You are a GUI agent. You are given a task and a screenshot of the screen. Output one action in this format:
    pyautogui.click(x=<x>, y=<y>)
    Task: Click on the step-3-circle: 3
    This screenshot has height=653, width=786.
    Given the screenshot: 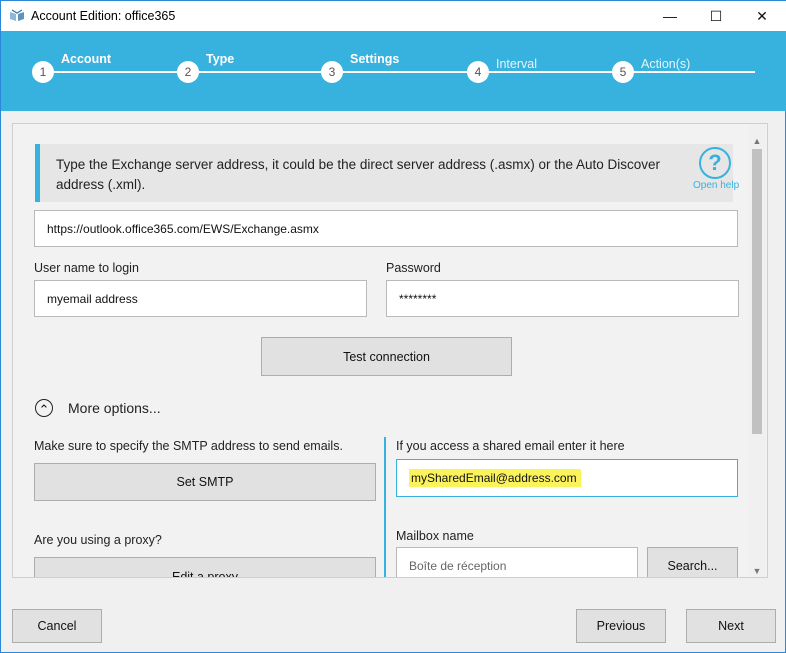 What is the action you would take?
    pyautogui.click(x=332, y=72)
    